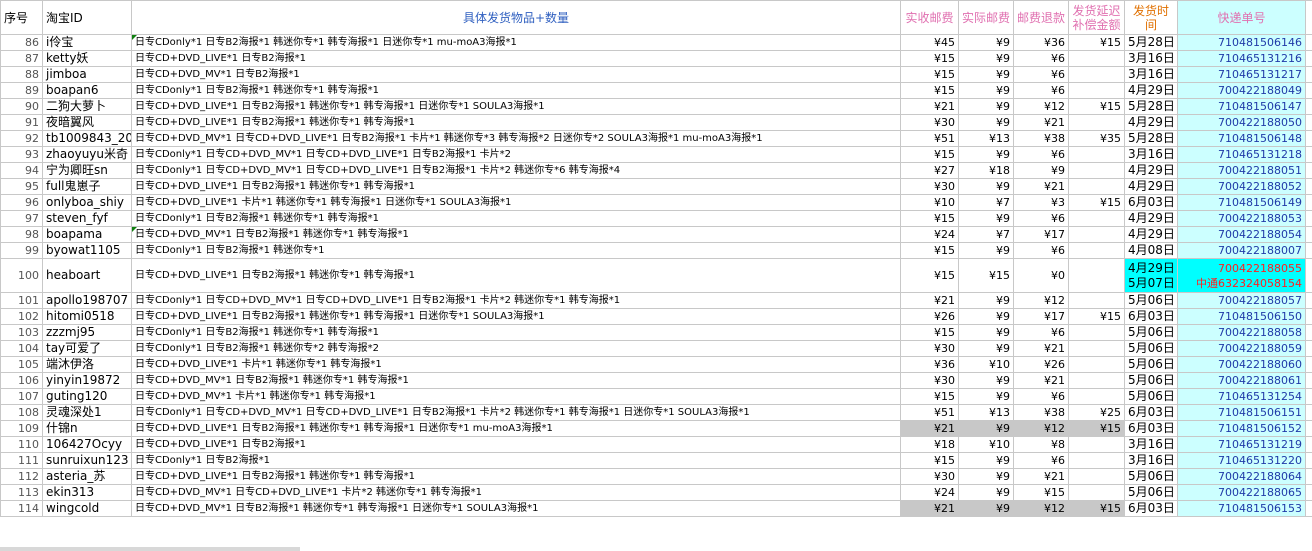 The height and width of the screenshot is (551, 1312). What do you see at coordinates (21, 396) in the screenshot?
I see `seq-cell: 107` at bounding box center [21, 396].